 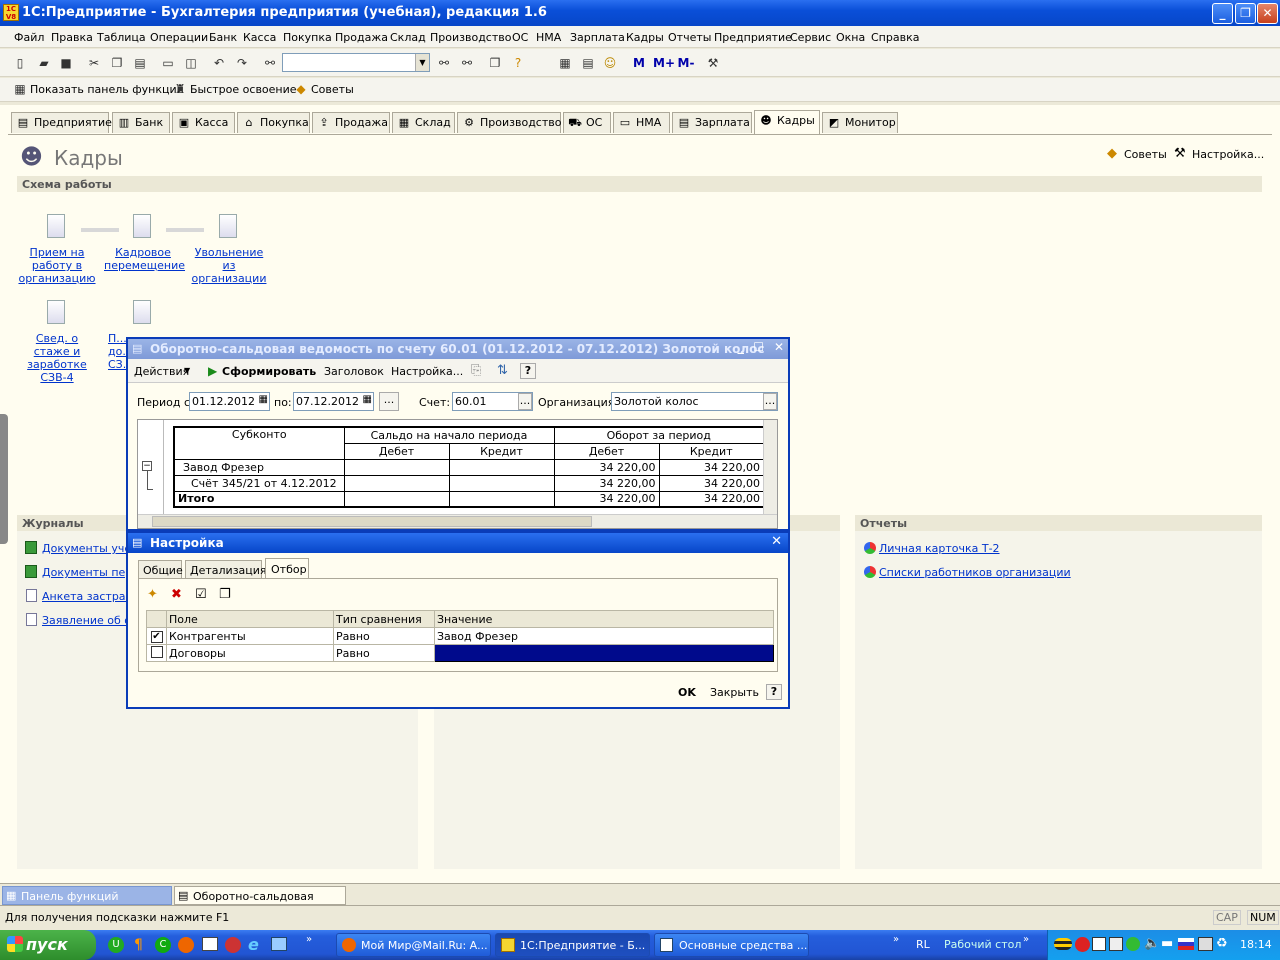 I want to click on settings-title-bar: ▤ Настройка ✕, so click(x=458, y=543).